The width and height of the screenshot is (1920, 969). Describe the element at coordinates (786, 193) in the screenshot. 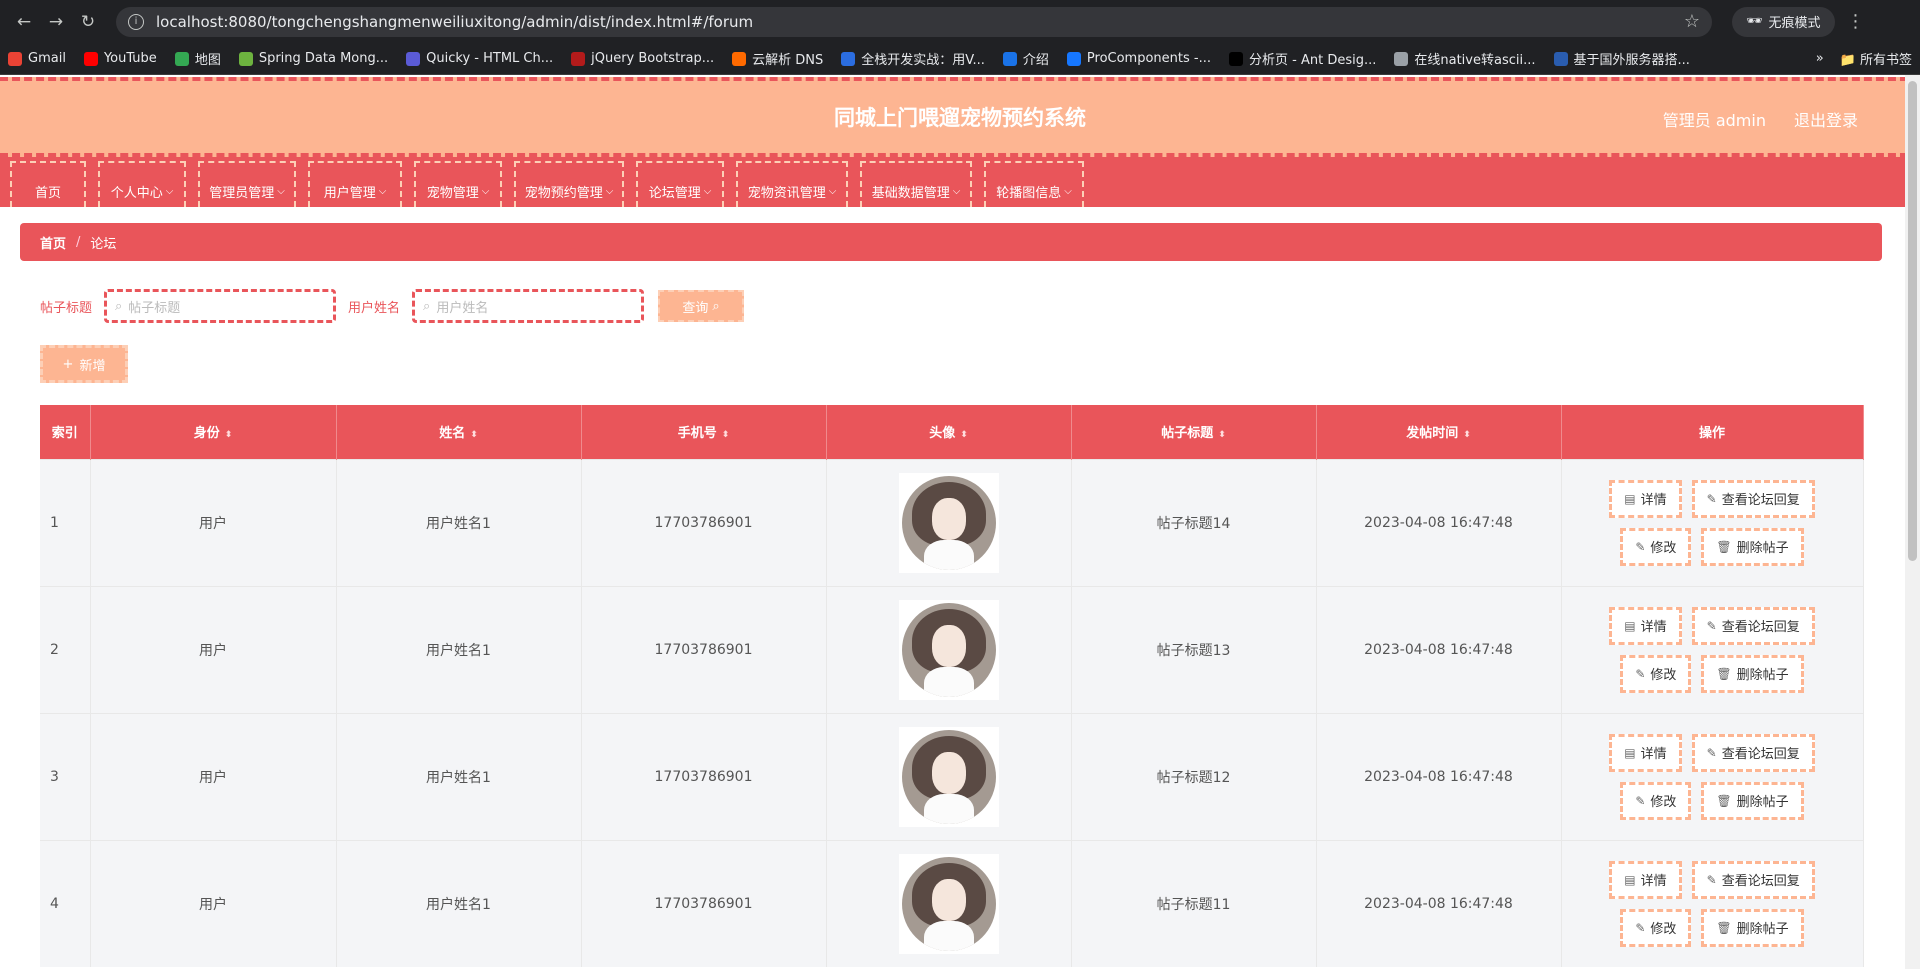

I see `nav-item-label: 宠物资讯管理` at that location.